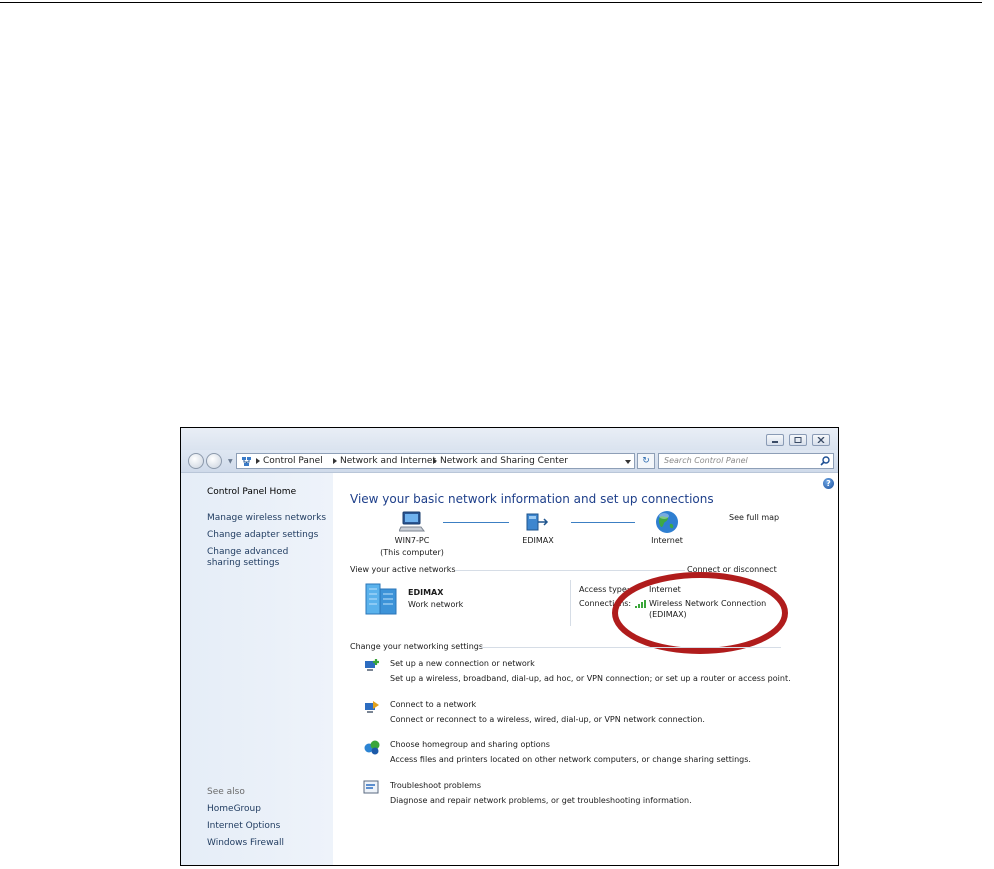 This screenshot has height=869, width=994. I want to click on map-internet: Internet, so click(667, 540).